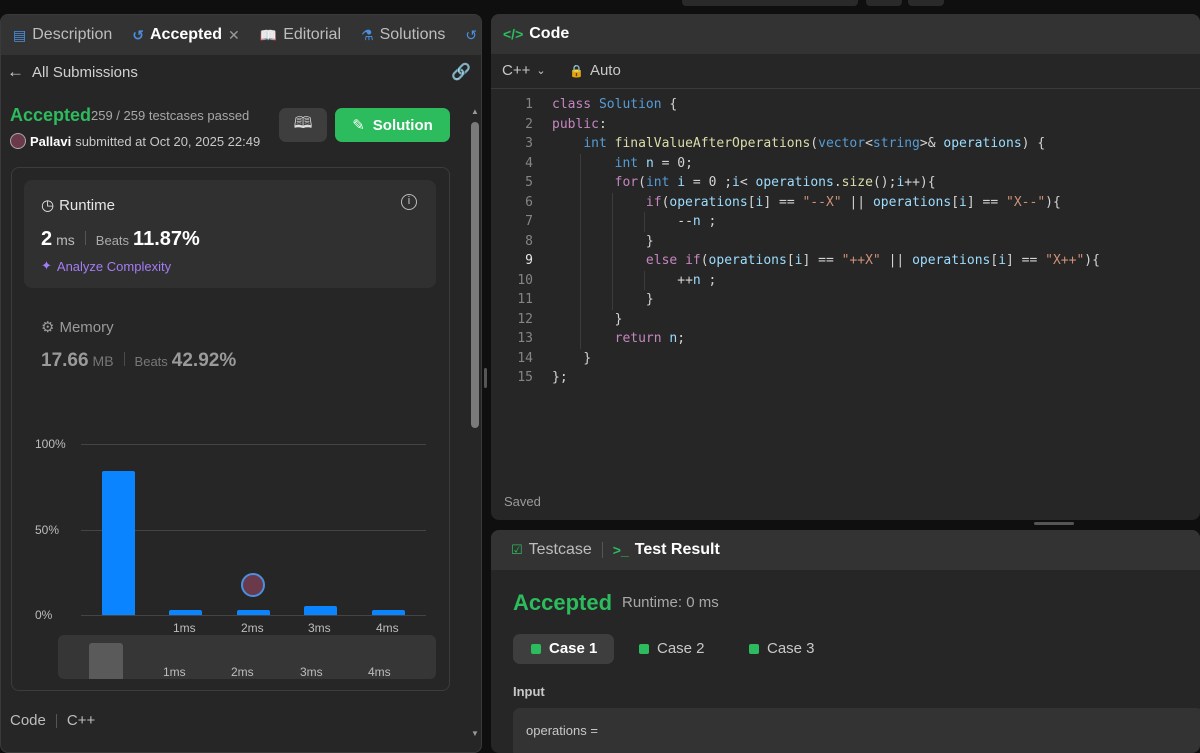 Image resolution: width=1200 pixels, height=753 pixels. I want to click on tab-test-result: >_ Test Result, so click(666, 550).